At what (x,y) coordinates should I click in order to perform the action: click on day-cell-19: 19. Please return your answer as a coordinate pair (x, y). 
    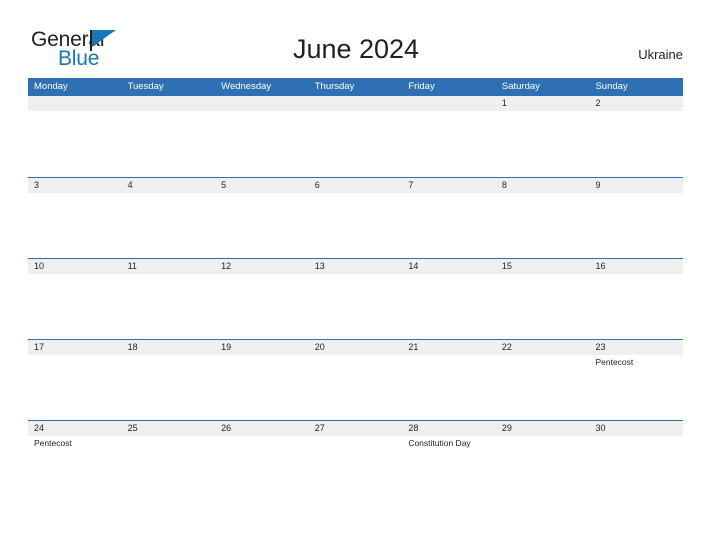
    Looking at the image, I should click on (262, 380).